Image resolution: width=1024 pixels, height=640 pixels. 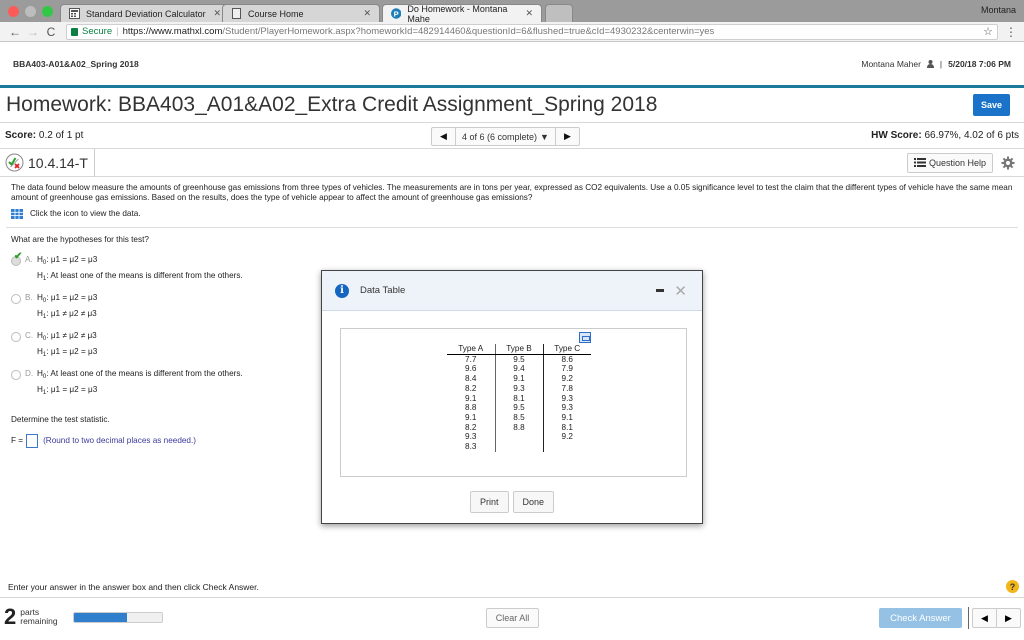 I want to click on table-cell: 7.9, so click(x=567, y=369).